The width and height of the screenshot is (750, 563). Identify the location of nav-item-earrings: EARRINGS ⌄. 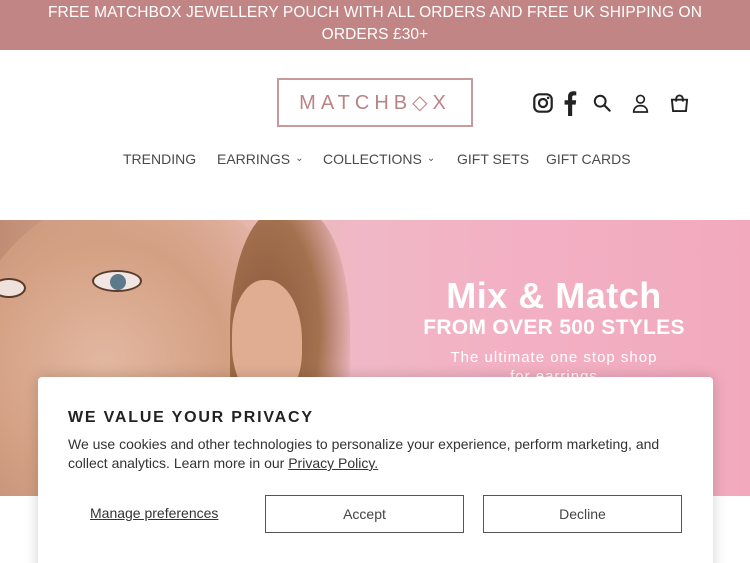
(260, 159).